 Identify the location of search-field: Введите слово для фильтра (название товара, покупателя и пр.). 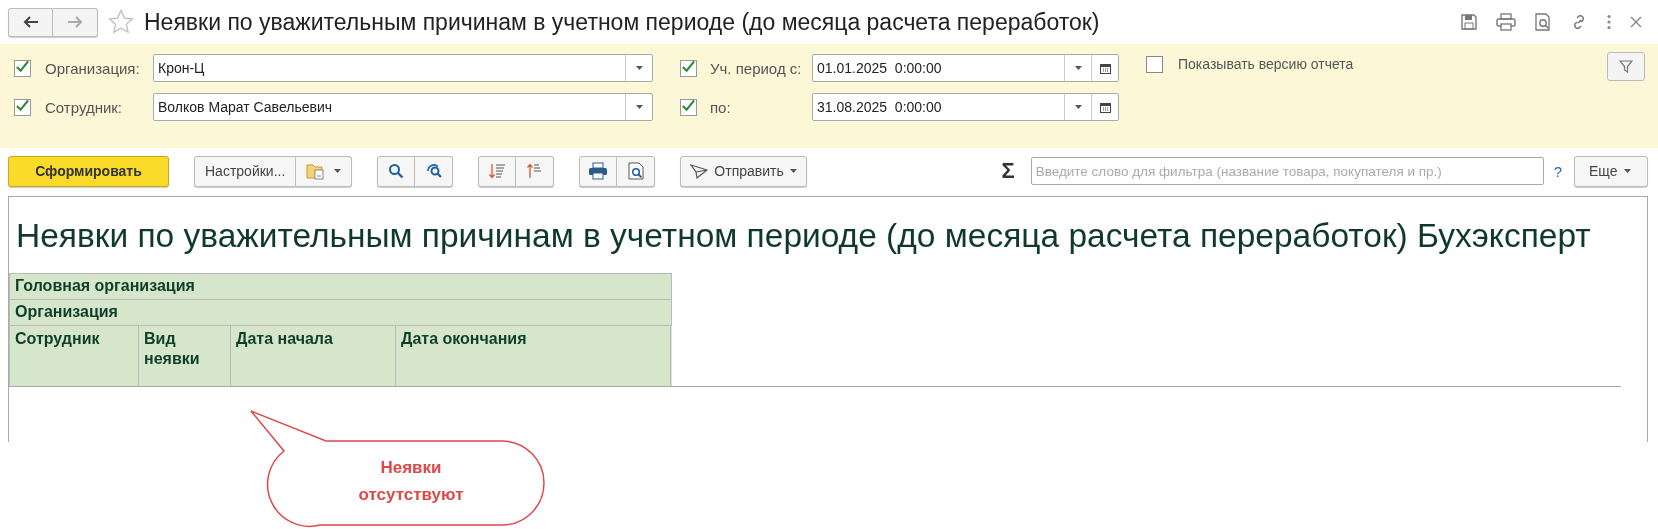
(1287, 171).